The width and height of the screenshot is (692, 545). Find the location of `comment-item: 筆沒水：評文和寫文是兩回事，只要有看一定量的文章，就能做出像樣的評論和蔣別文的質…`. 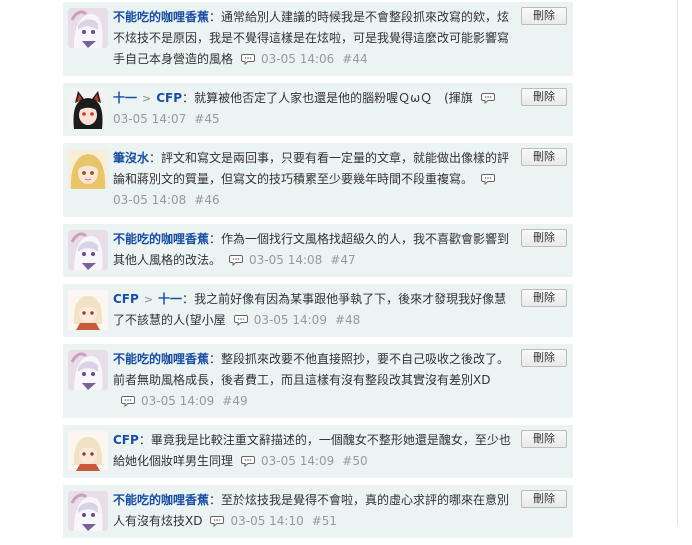

comment-item: 筆沒水：評文和寫文是兩回事，只要有看一定量的文章，就能做出像樣的評論和蔣別文的質… is located at coordinates (318, 180).